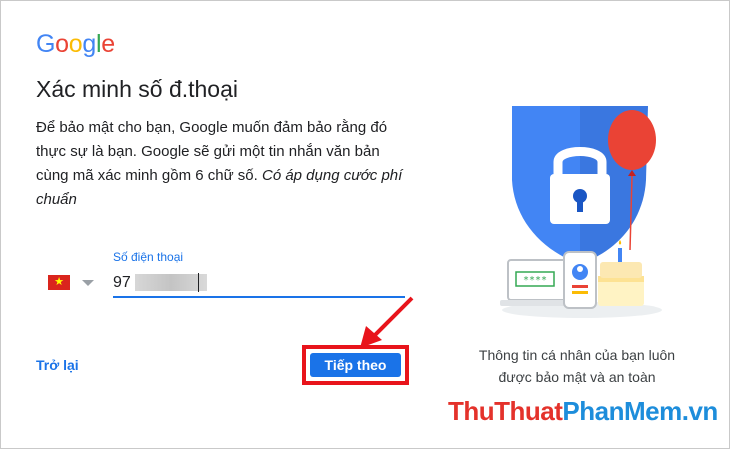 The height and width of the screenshot is (449, 730). I want to click on vietnam-flag-icon: ★, so click(59, 282).